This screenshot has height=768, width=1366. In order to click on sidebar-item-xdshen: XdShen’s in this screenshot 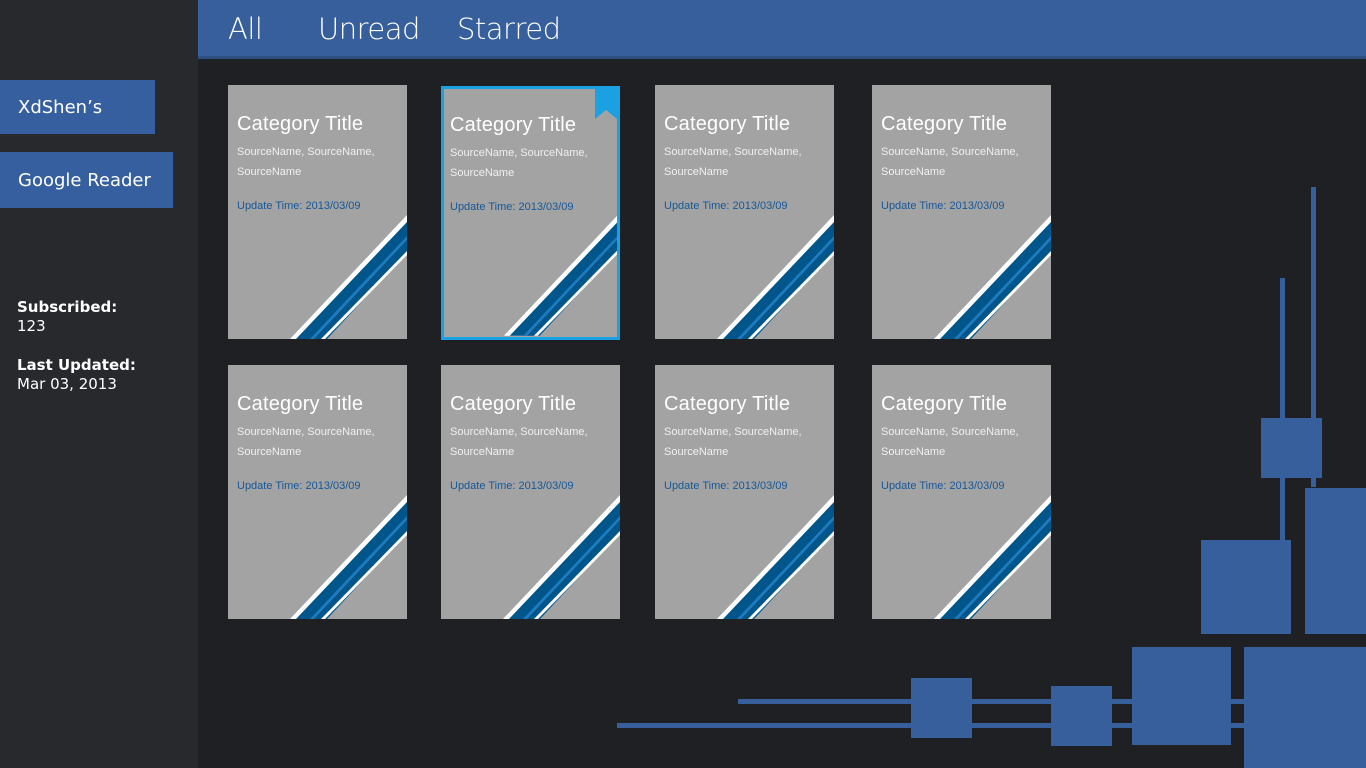, I will do `click(77, 107)`.